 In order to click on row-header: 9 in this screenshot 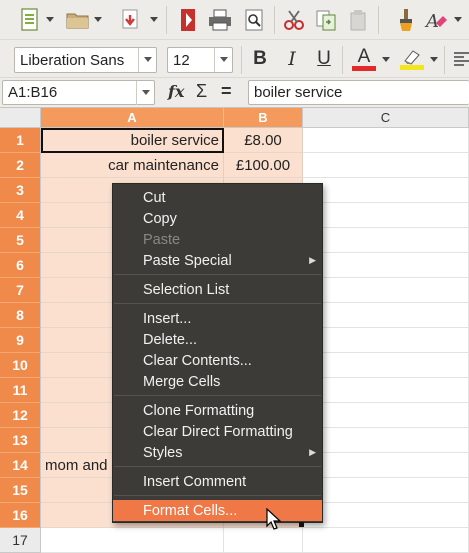, I will do `click(20, 340)`.